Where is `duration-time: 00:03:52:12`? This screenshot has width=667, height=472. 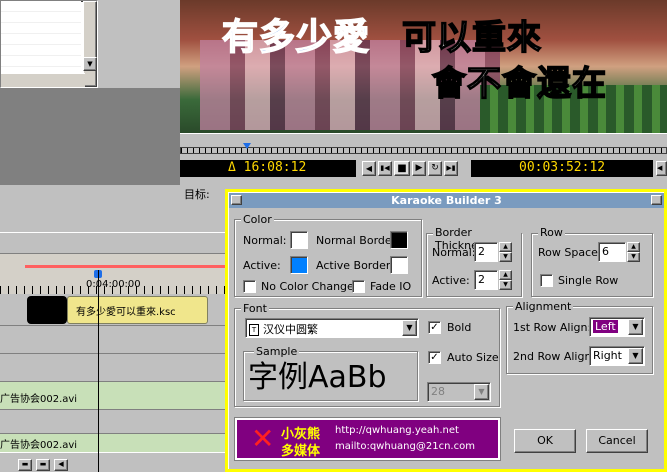
duration-time: 00:03:52:12 is located at coordinates (562, 167).